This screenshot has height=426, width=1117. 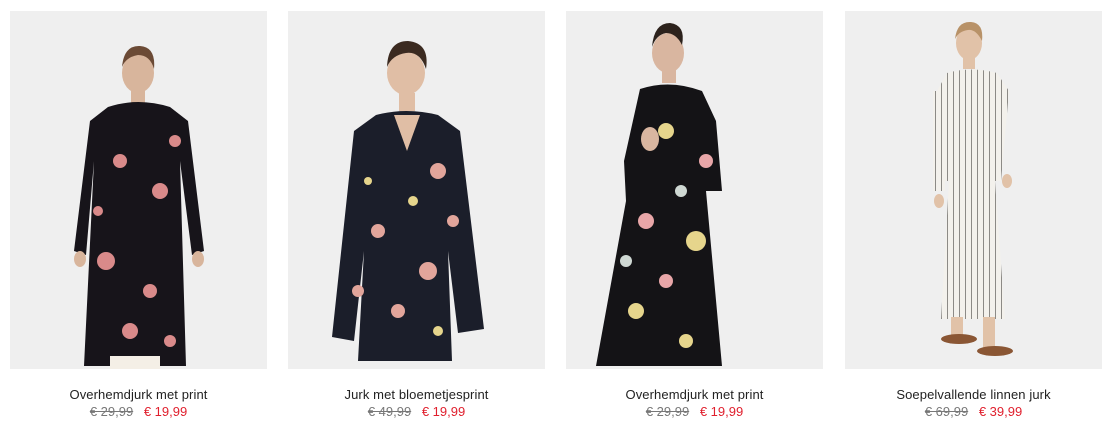 What do you see at coordinates (973, 394) in the screenshot?
I see `product-name: Soepelvallende linnen jurk` at bounding box center [973, 394].